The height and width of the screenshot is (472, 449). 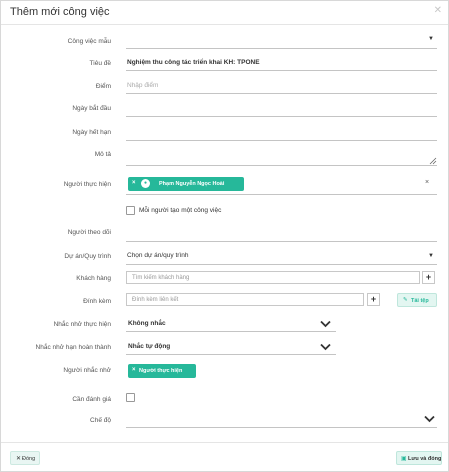 I want to click on customer-search-placeholder: Tìm kiếm khách hàng, so click(x=161, y=278).